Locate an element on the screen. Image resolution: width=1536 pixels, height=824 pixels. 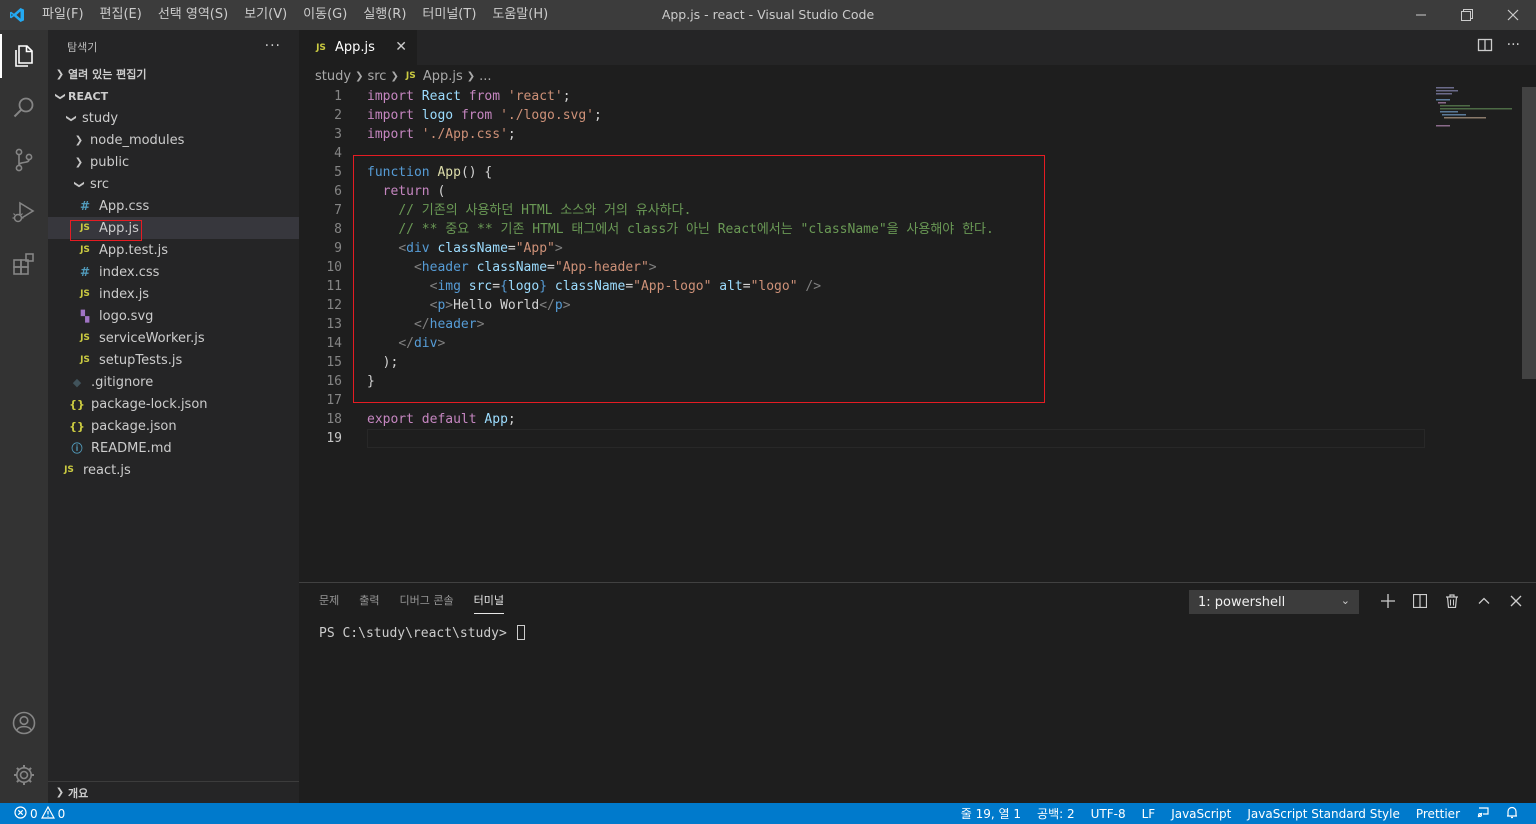
explorer-title: 탐색기 ··· is located at coordinates (173, 46).